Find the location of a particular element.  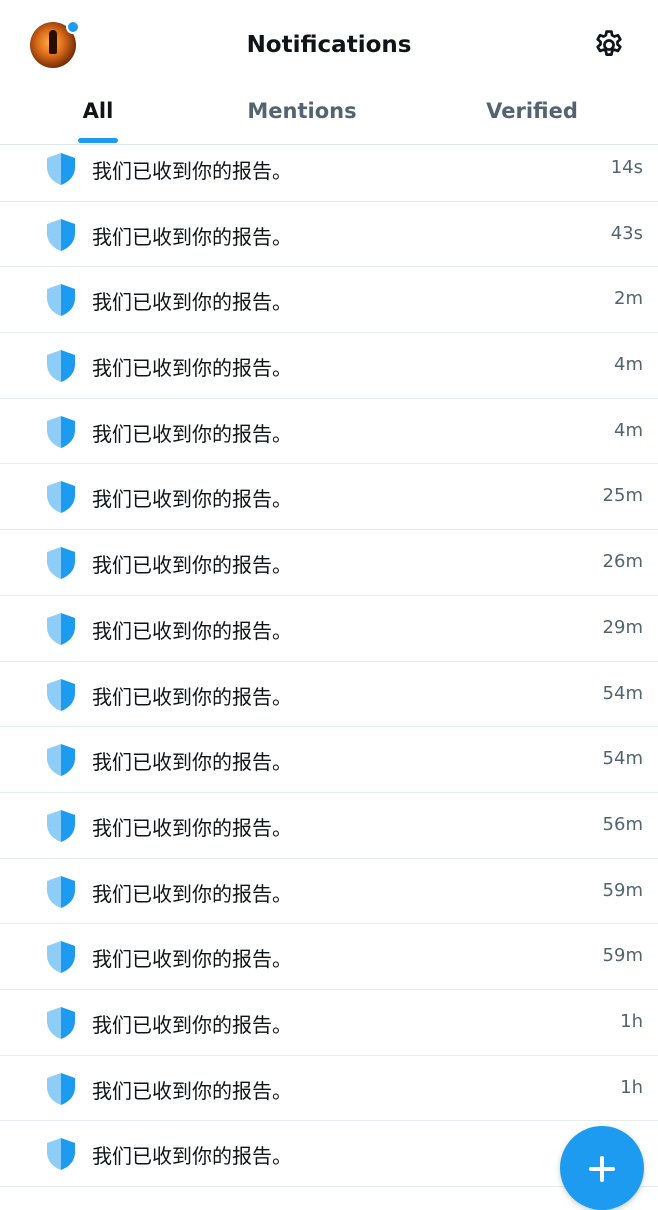

notification-item: 我们已收到你的报告。 2m is located at coordinates (329, 300).